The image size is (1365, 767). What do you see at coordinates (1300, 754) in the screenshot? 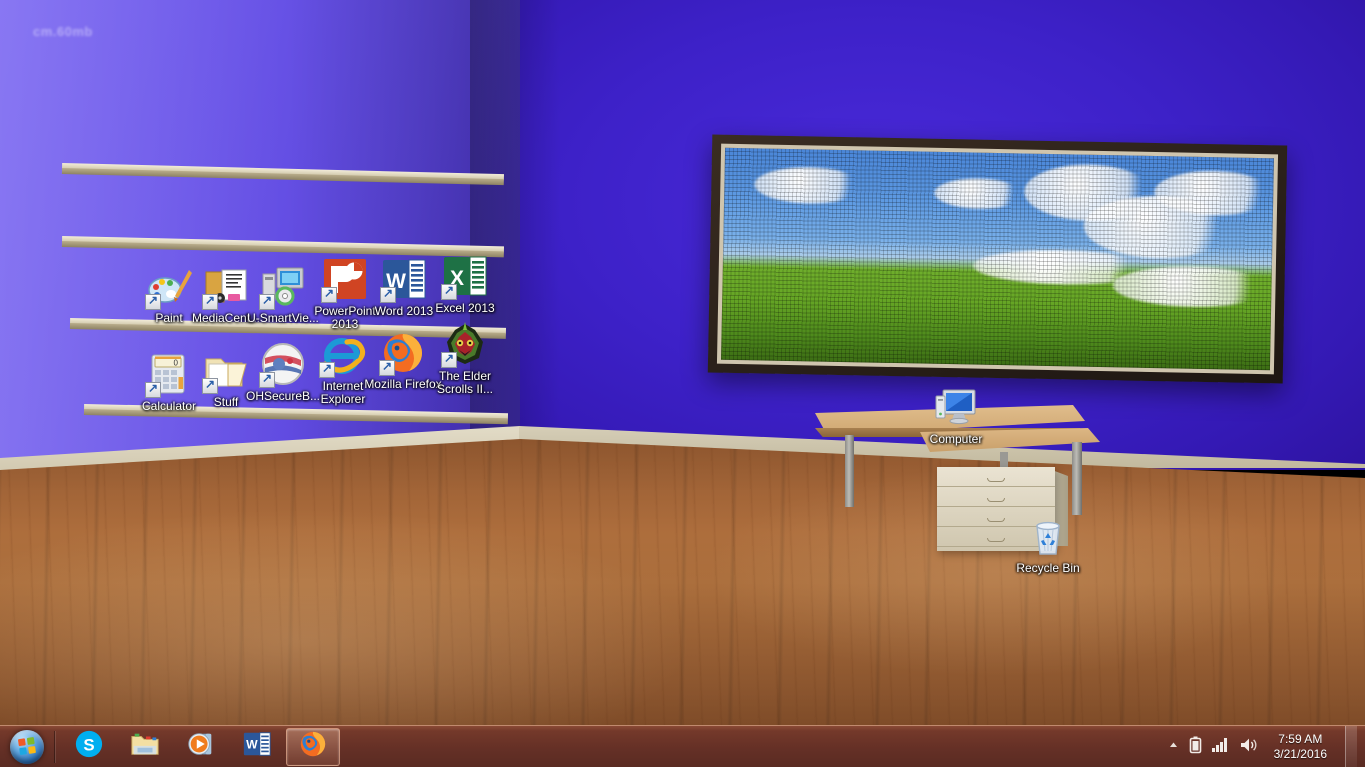
I see `clock-date: 3/21/2016` at bounding box center [1300, 754].